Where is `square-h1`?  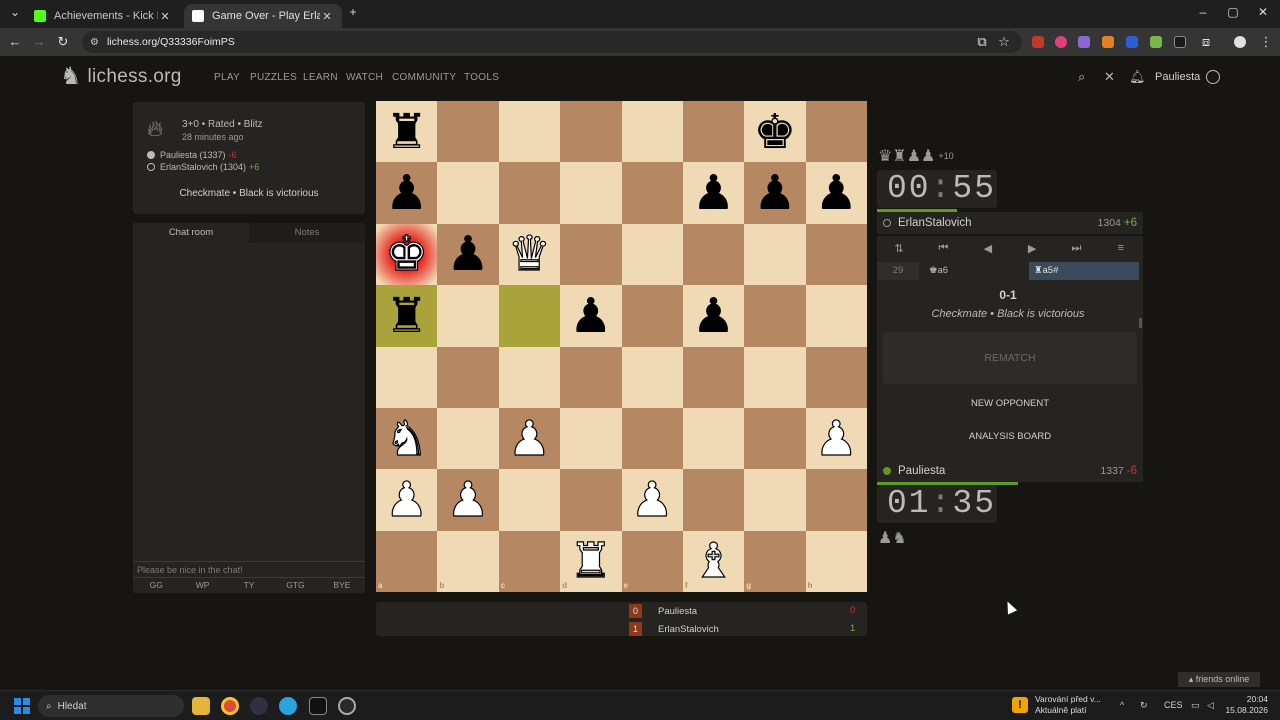
square-h1 is located at coordinates (836, 561).